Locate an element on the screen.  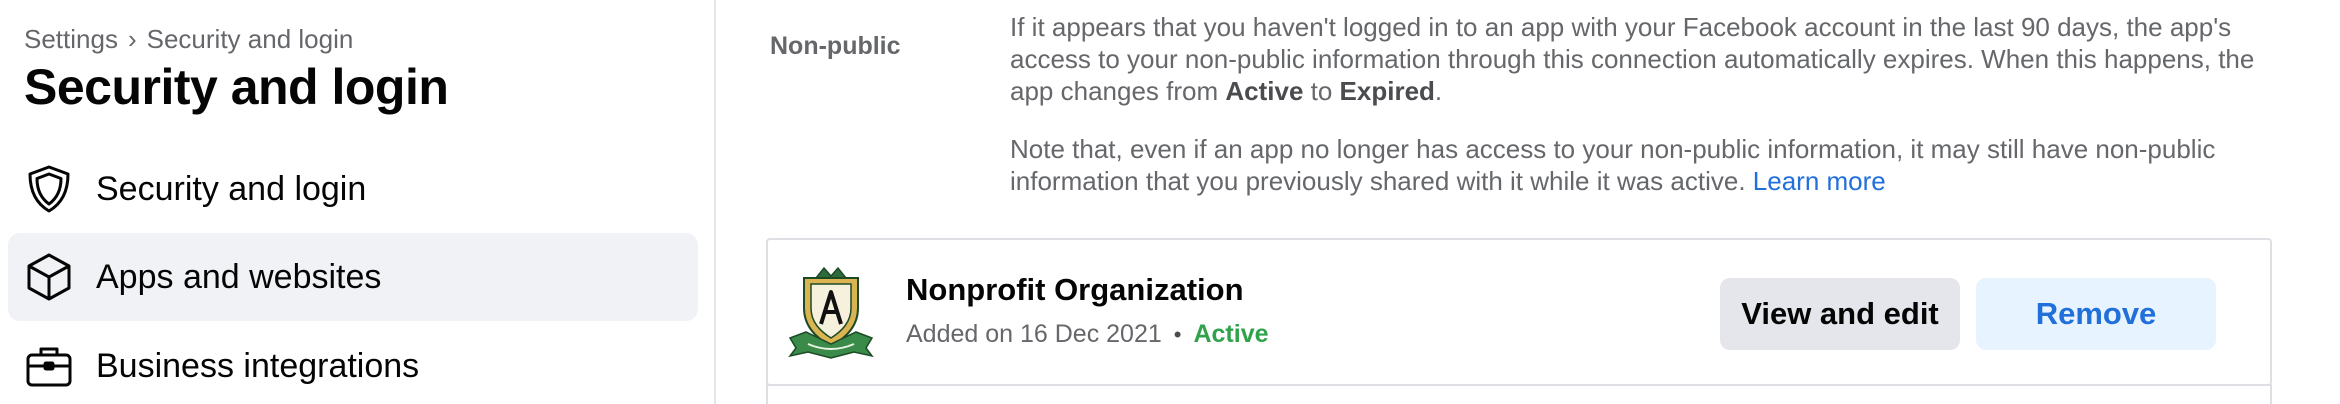
app-added-date: Added on 16 Dec 2021 is located at coordinates (1034, 334).